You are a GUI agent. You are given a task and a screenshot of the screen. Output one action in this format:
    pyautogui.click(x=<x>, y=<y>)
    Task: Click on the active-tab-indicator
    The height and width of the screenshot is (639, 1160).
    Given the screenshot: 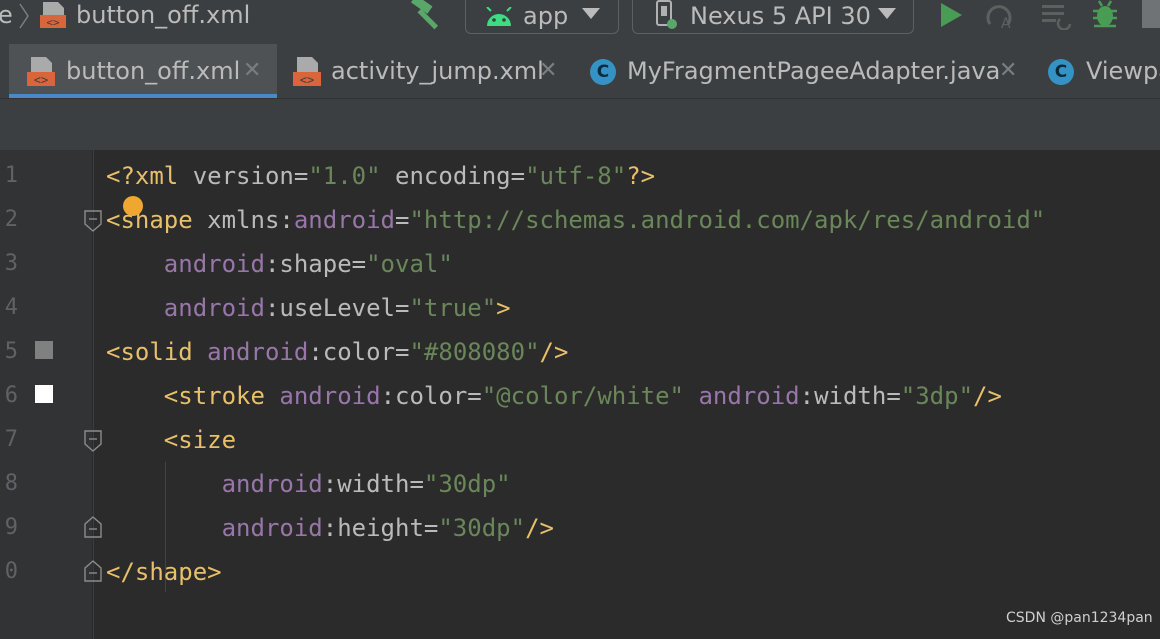 What is the action you would take?
    pyautogui.click(x=143, y=96)
    